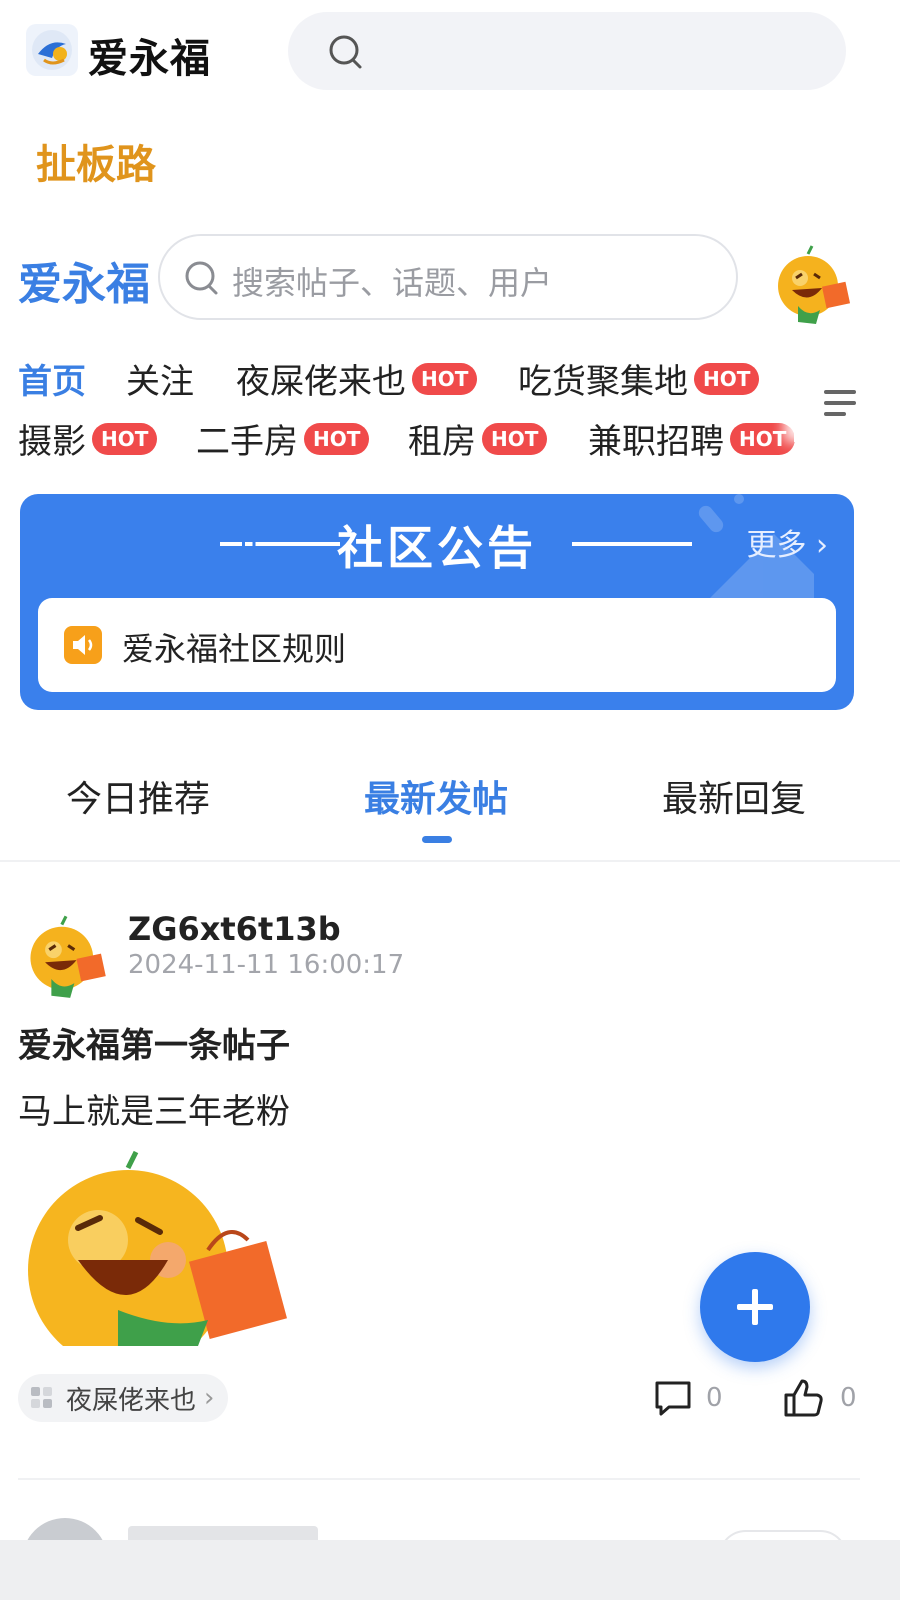 This screenshot has width=900, height=1600. What do you see at coordinates (437, 645) in the screenshot?
I see `announcement-item: 爱永福社区规则` at bounding box center [437, 645].